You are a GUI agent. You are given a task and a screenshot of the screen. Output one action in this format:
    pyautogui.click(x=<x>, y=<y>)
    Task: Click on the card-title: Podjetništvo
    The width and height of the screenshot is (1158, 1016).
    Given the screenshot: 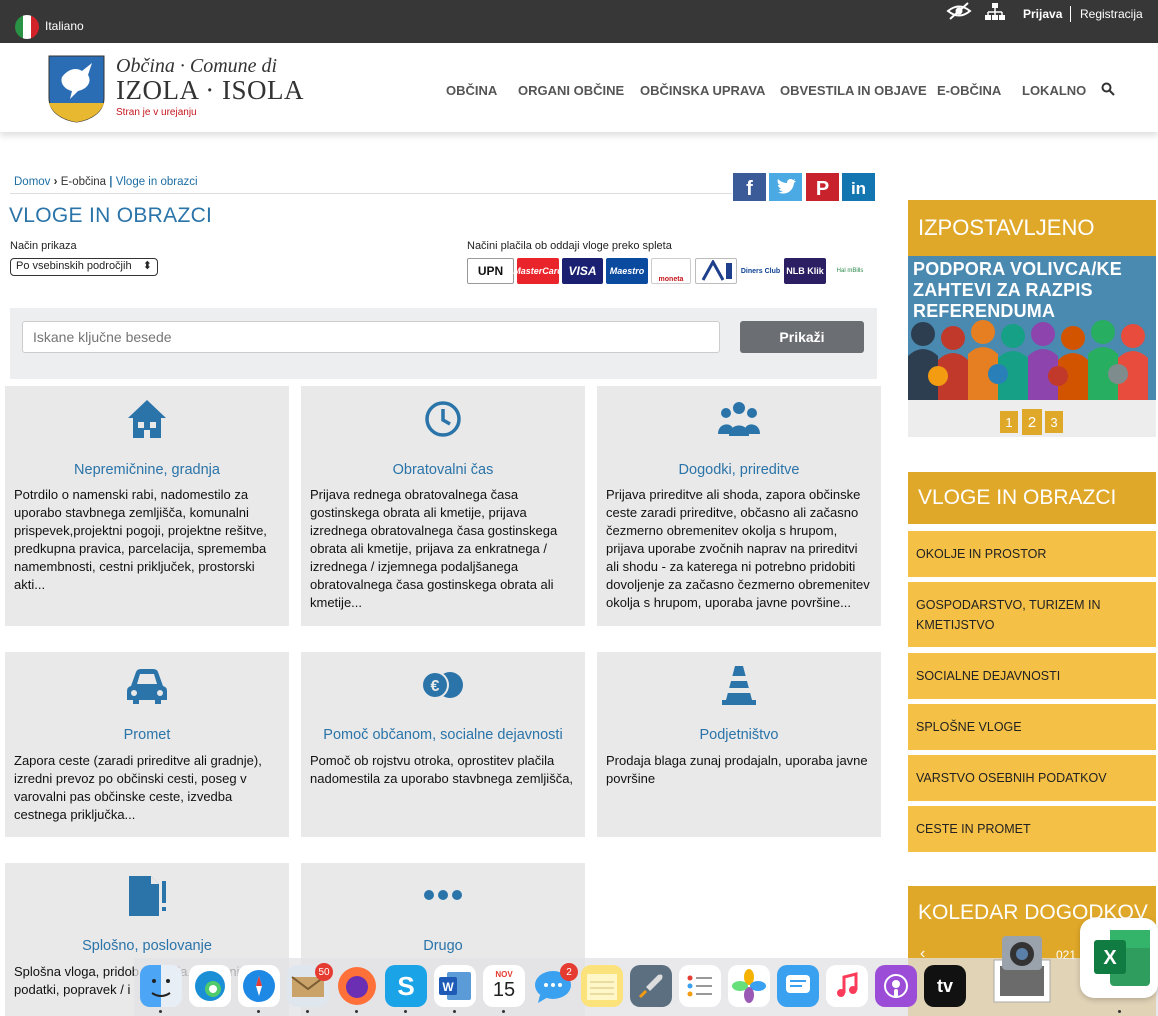 What is the action you would take?
    pyautogui.click(x=739, y=735)
    